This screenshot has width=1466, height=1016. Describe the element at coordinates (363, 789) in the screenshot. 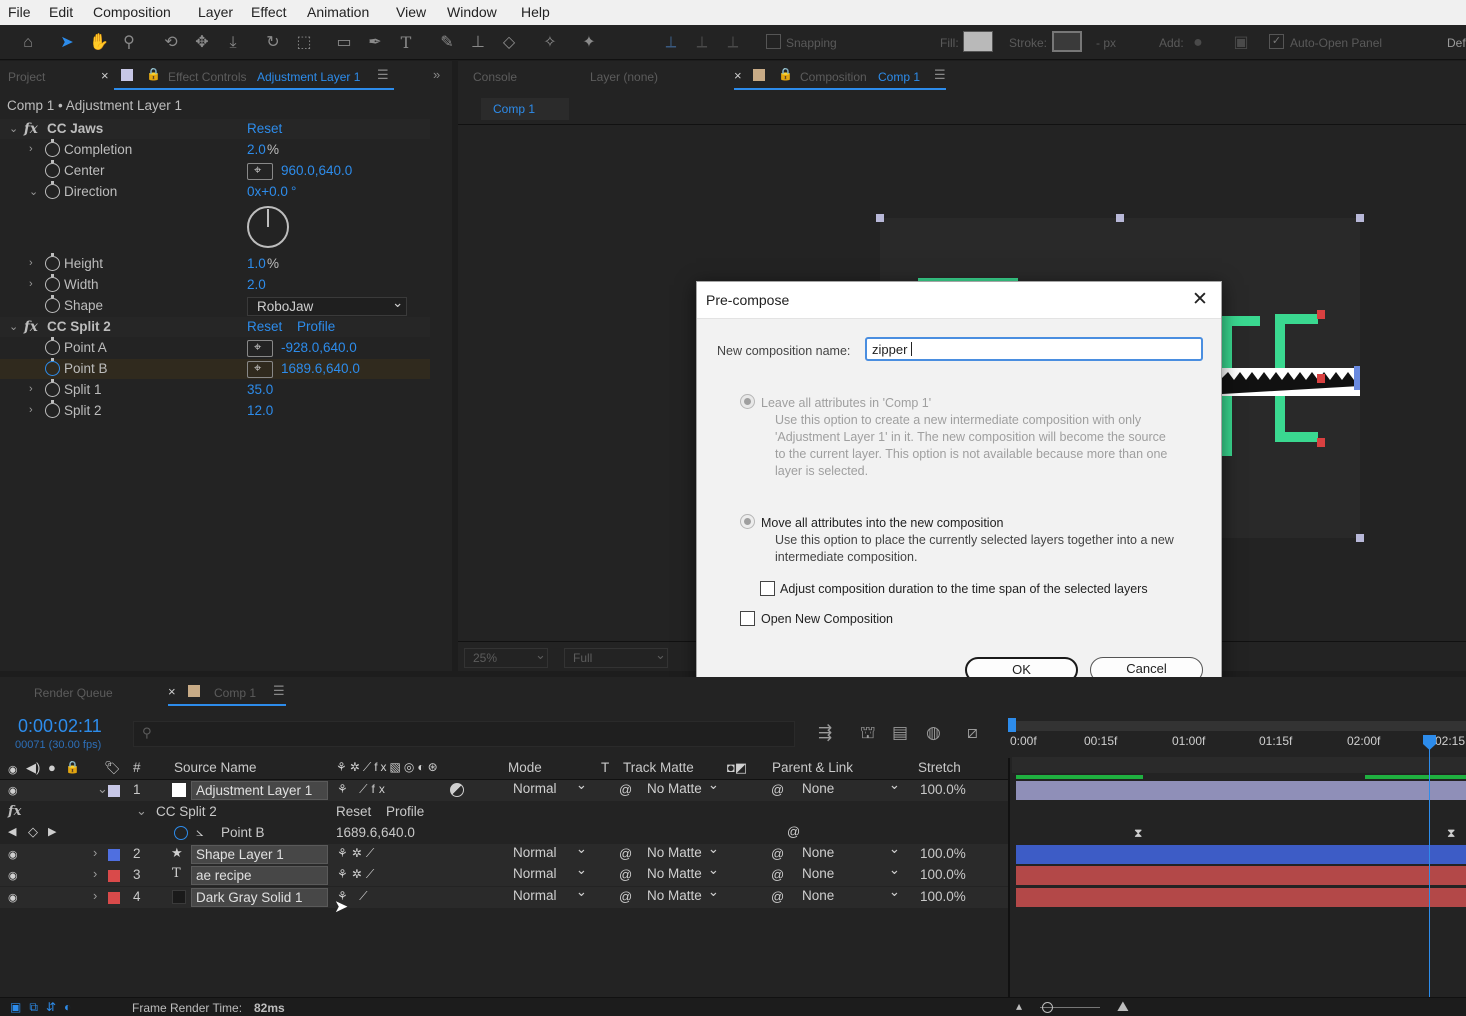

I see `layer-switch-icons: ⚘ ⟋fx` at that location.